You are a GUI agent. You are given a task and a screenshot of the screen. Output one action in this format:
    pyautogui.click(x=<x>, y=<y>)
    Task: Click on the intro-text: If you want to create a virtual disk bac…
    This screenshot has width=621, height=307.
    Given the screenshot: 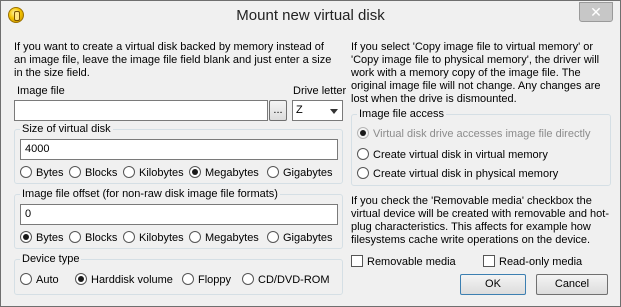 What is the action you would take?
    pyautogui.click(x=173, y=60)
    